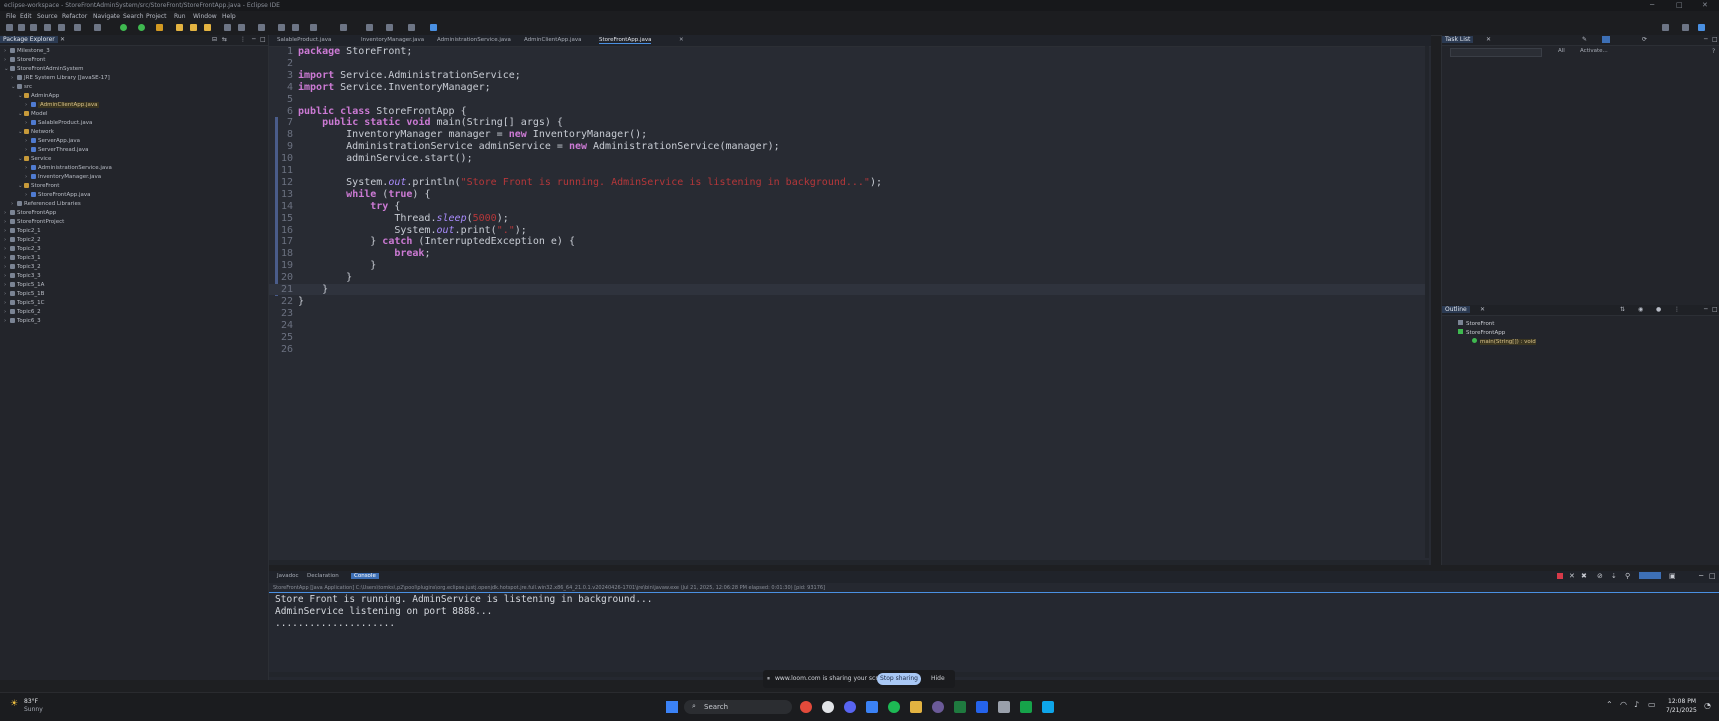  Describe the element at coordinates (156, 16) in the screenshot. I see `menu-item: Project` at that location.